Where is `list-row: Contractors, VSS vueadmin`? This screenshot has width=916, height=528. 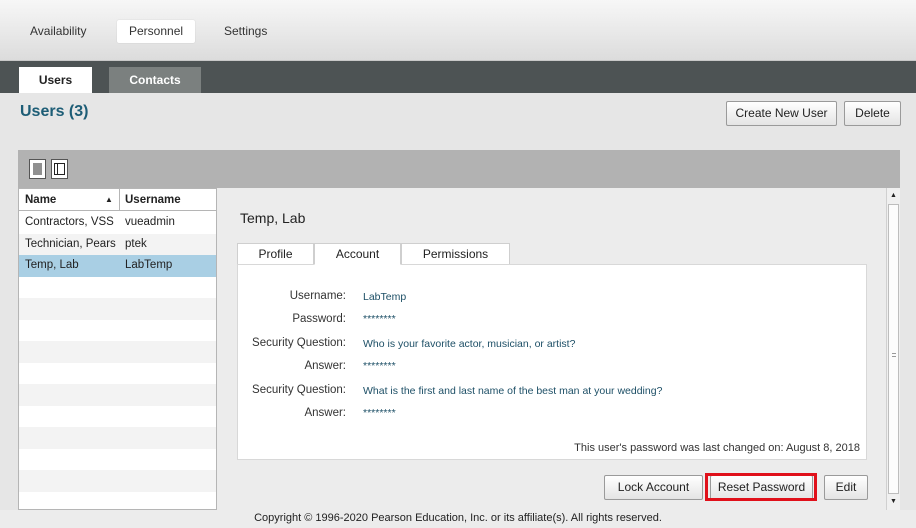
list-row: Contractors, VSS vueadmin is located at coordinates (117, 223).